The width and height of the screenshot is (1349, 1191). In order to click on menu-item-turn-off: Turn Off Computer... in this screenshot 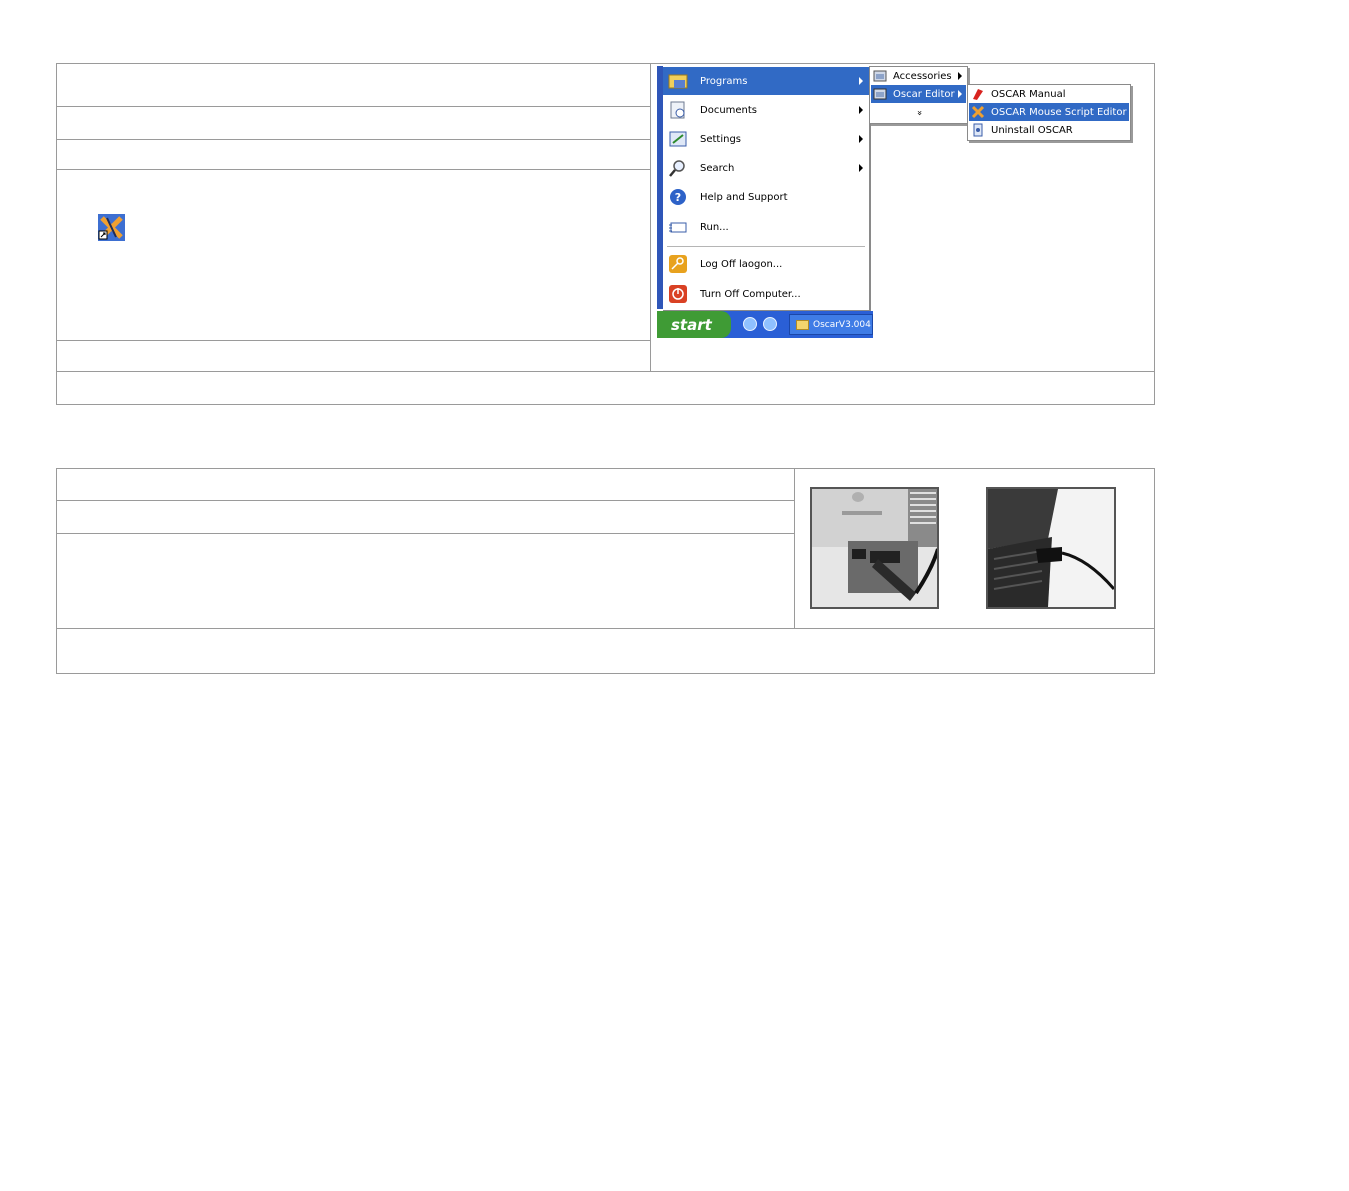, I will do `click(766, 294)`.